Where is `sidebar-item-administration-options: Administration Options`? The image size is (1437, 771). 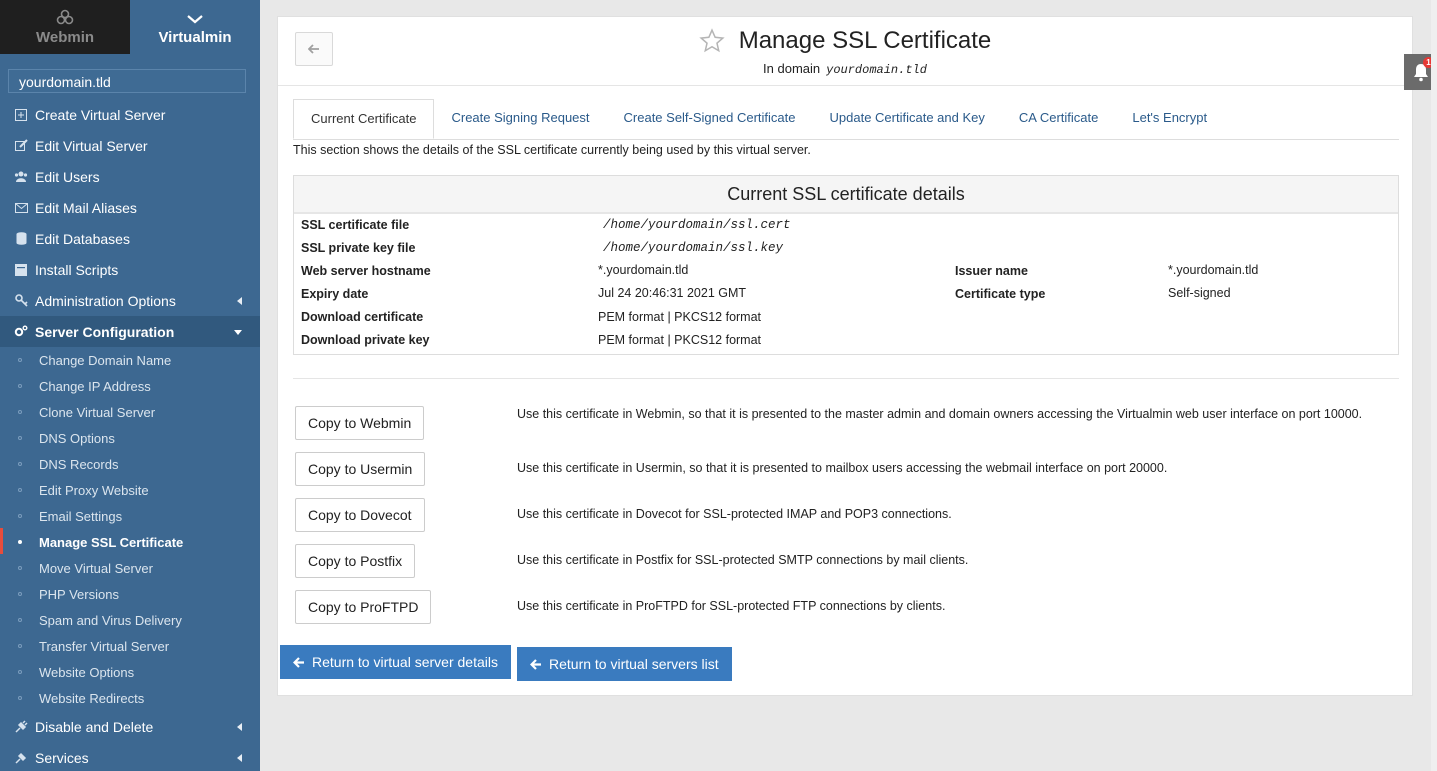
sidebar-item-administration-options: Administration Options is located at coordinates (130, 300).